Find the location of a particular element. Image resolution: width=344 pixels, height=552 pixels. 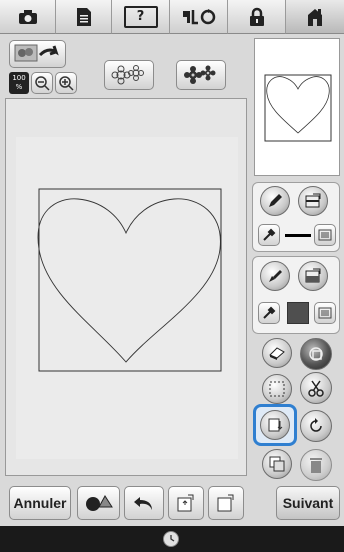

line-type-icon is located at coordinates (313, 200).